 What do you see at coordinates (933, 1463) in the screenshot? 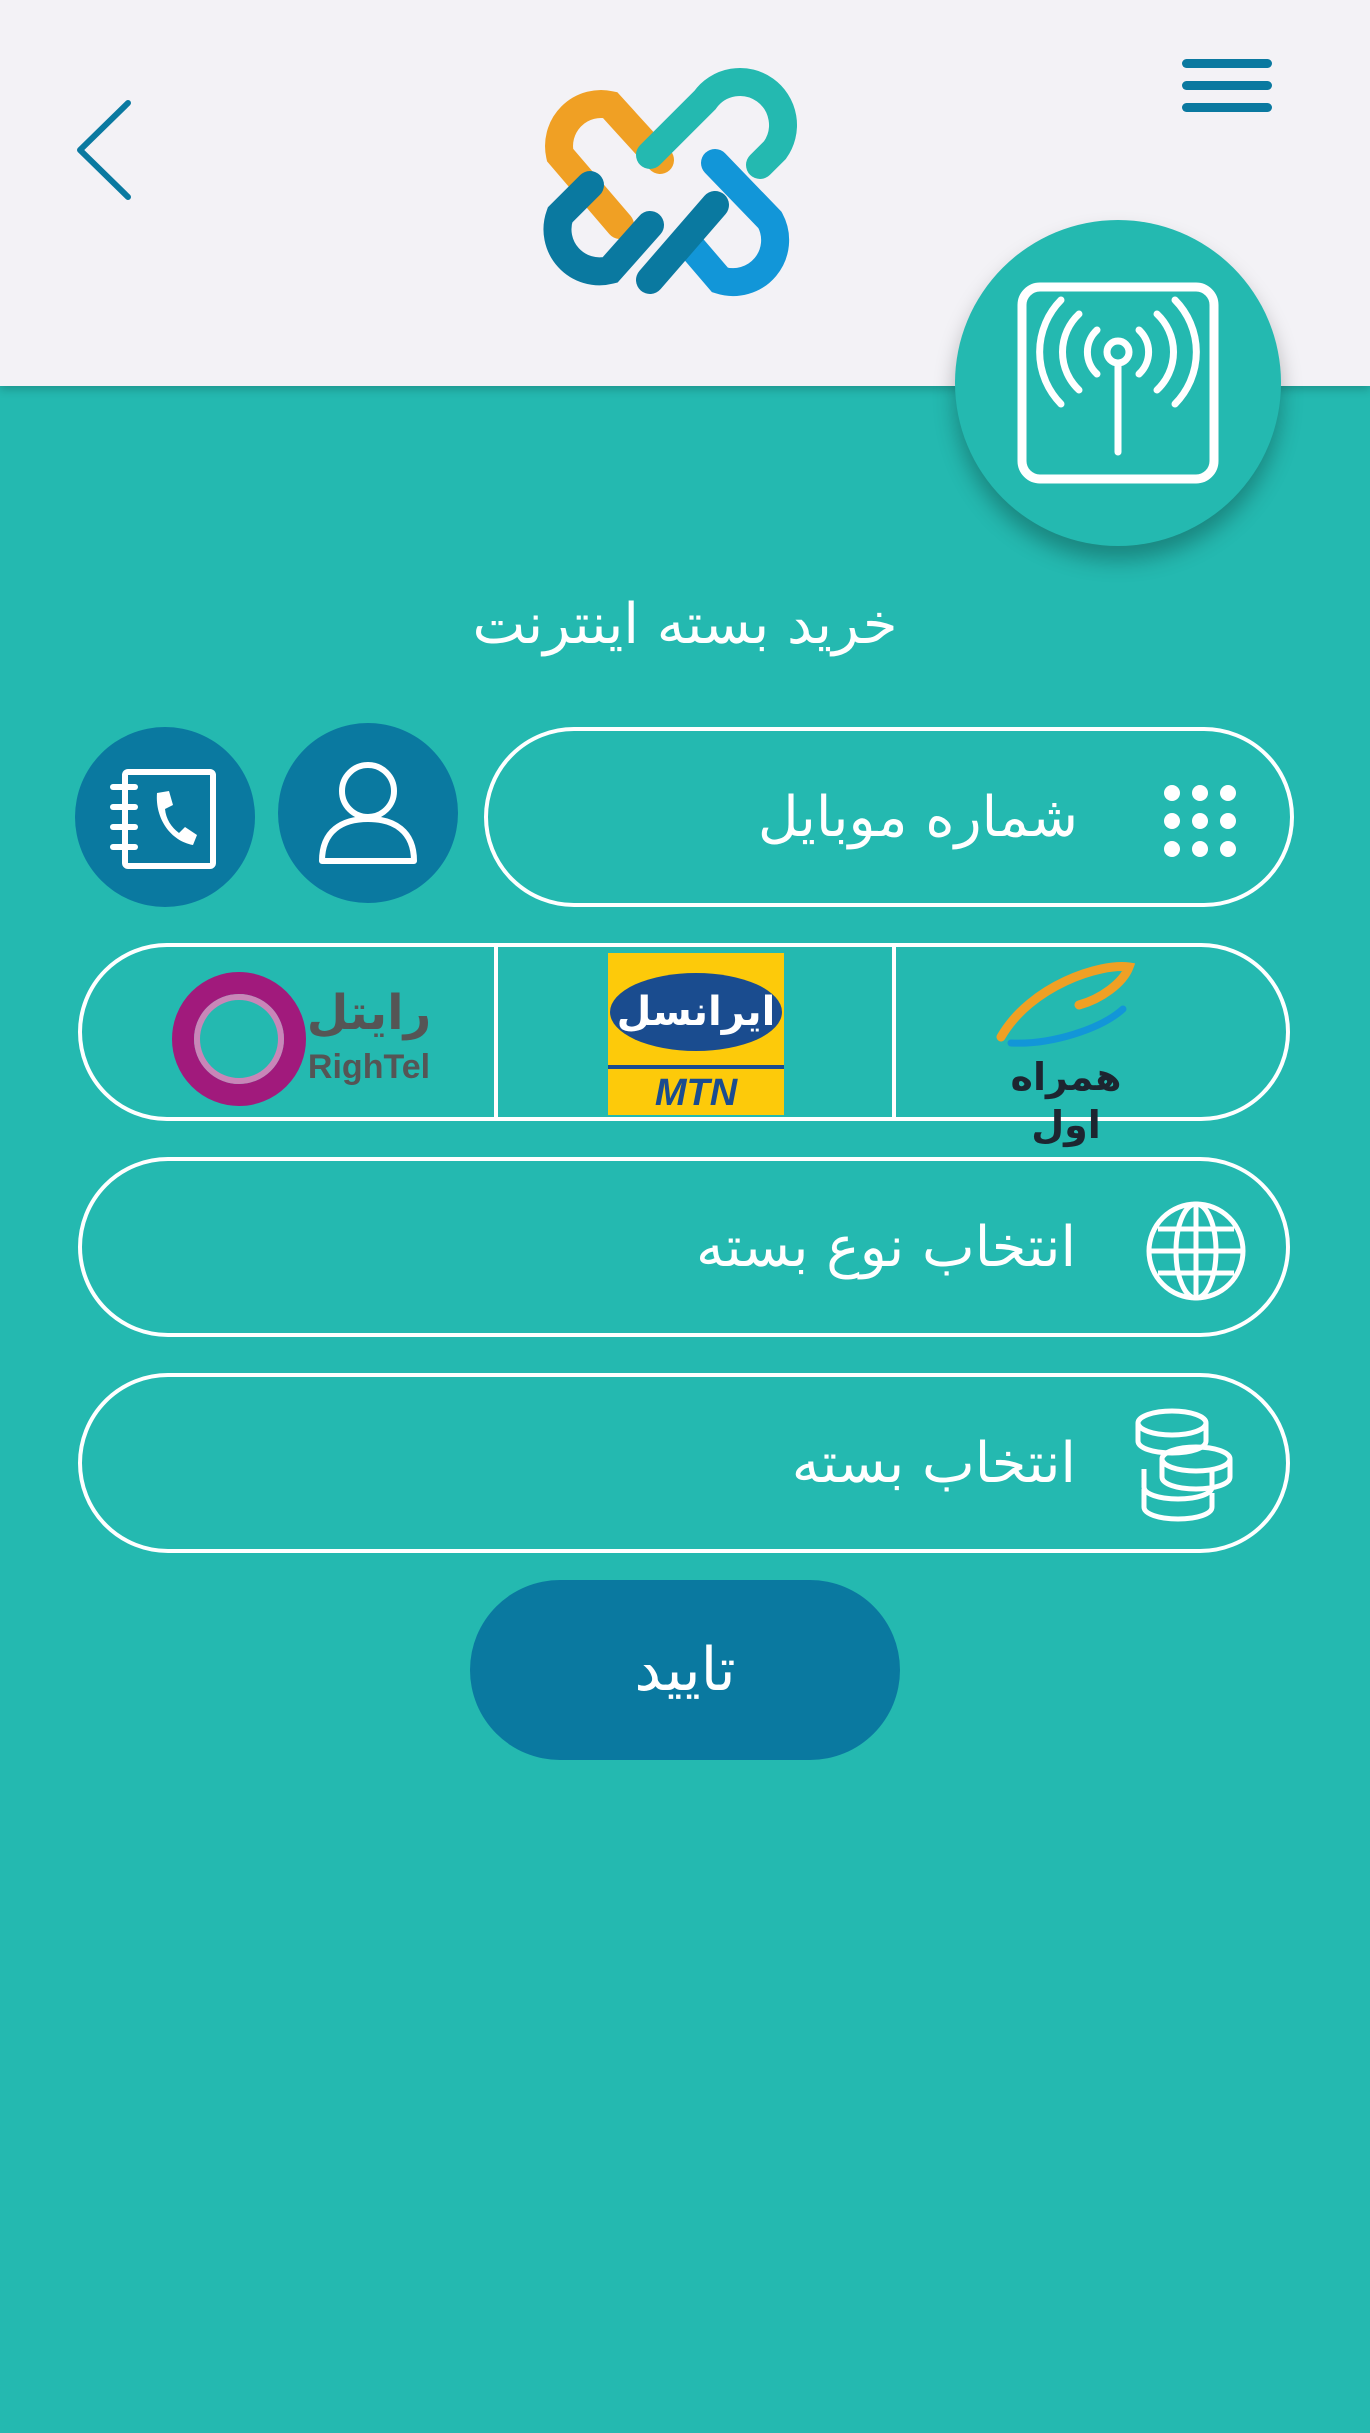
I see `package-label: انتخاب بسته` at bounding box center [933, 1463].